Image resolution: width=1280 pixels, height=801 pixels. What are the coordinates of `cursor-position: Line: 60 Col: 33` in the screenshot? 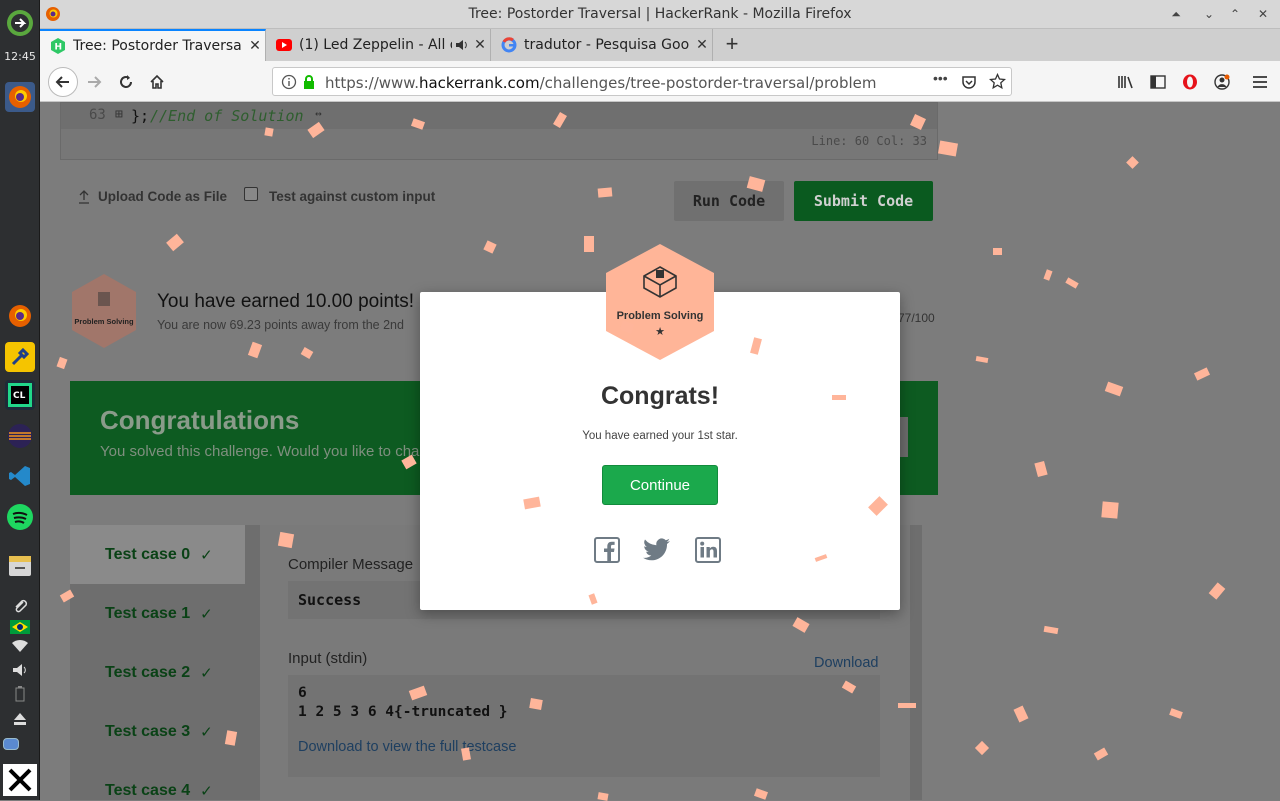 It's located at (869, 141).